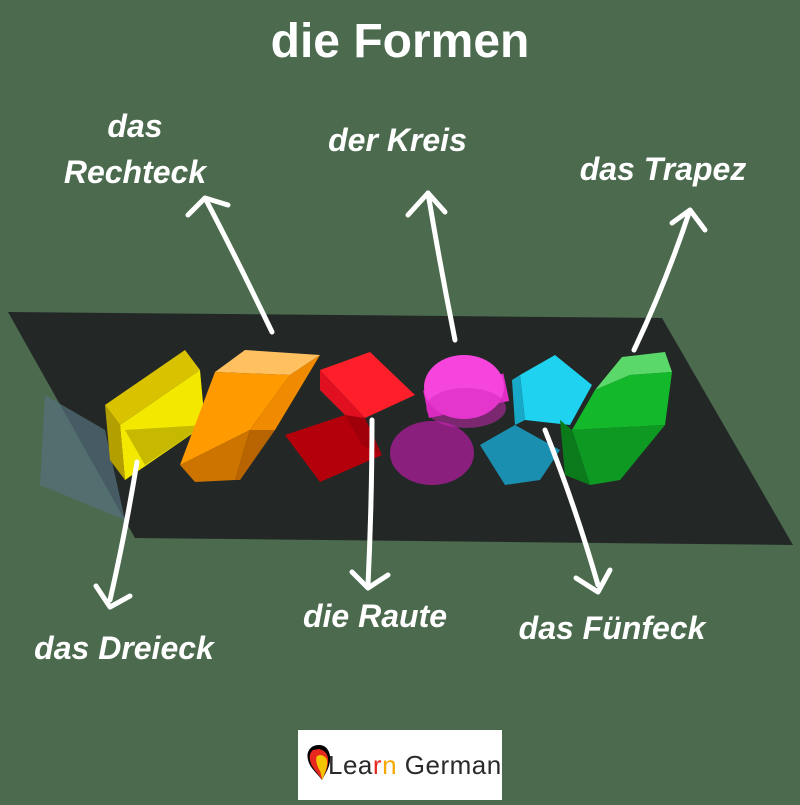 This screenshot has height=805, width=800. Describe the element at coordinates (663, 169) in the screenshot. I see `label-trapez: das Trapez` at that location.